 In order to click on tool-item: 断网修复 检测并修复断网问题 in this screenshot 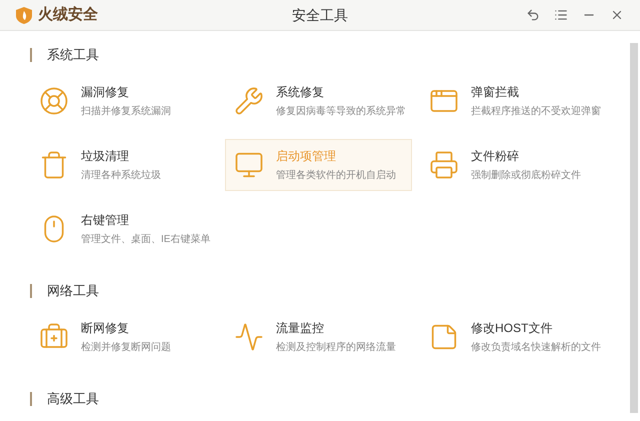, I will do `click(123, 337)`.